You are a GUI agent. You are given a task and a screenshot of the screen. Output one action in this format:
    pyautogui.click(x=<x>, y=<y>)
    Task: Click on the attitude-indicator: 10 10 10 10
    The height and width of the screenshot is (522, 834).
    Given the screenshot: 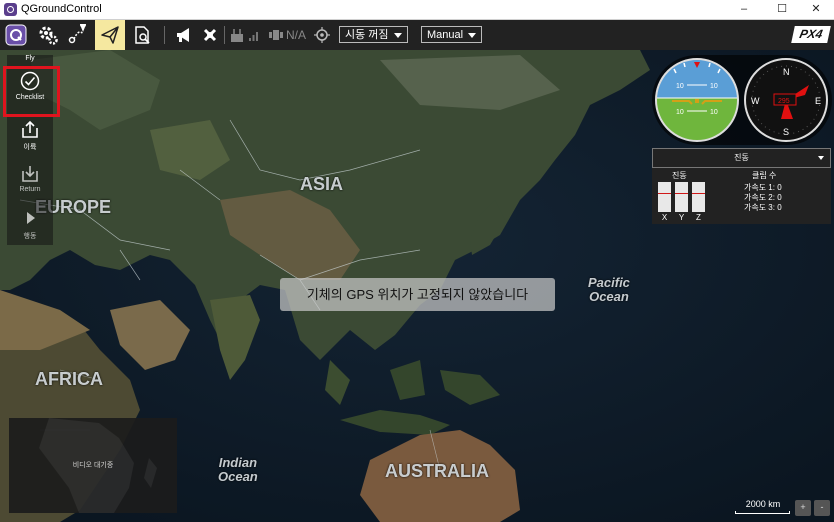 What is the action you would take?
    pyautogui.click(x=697, y=100)
    